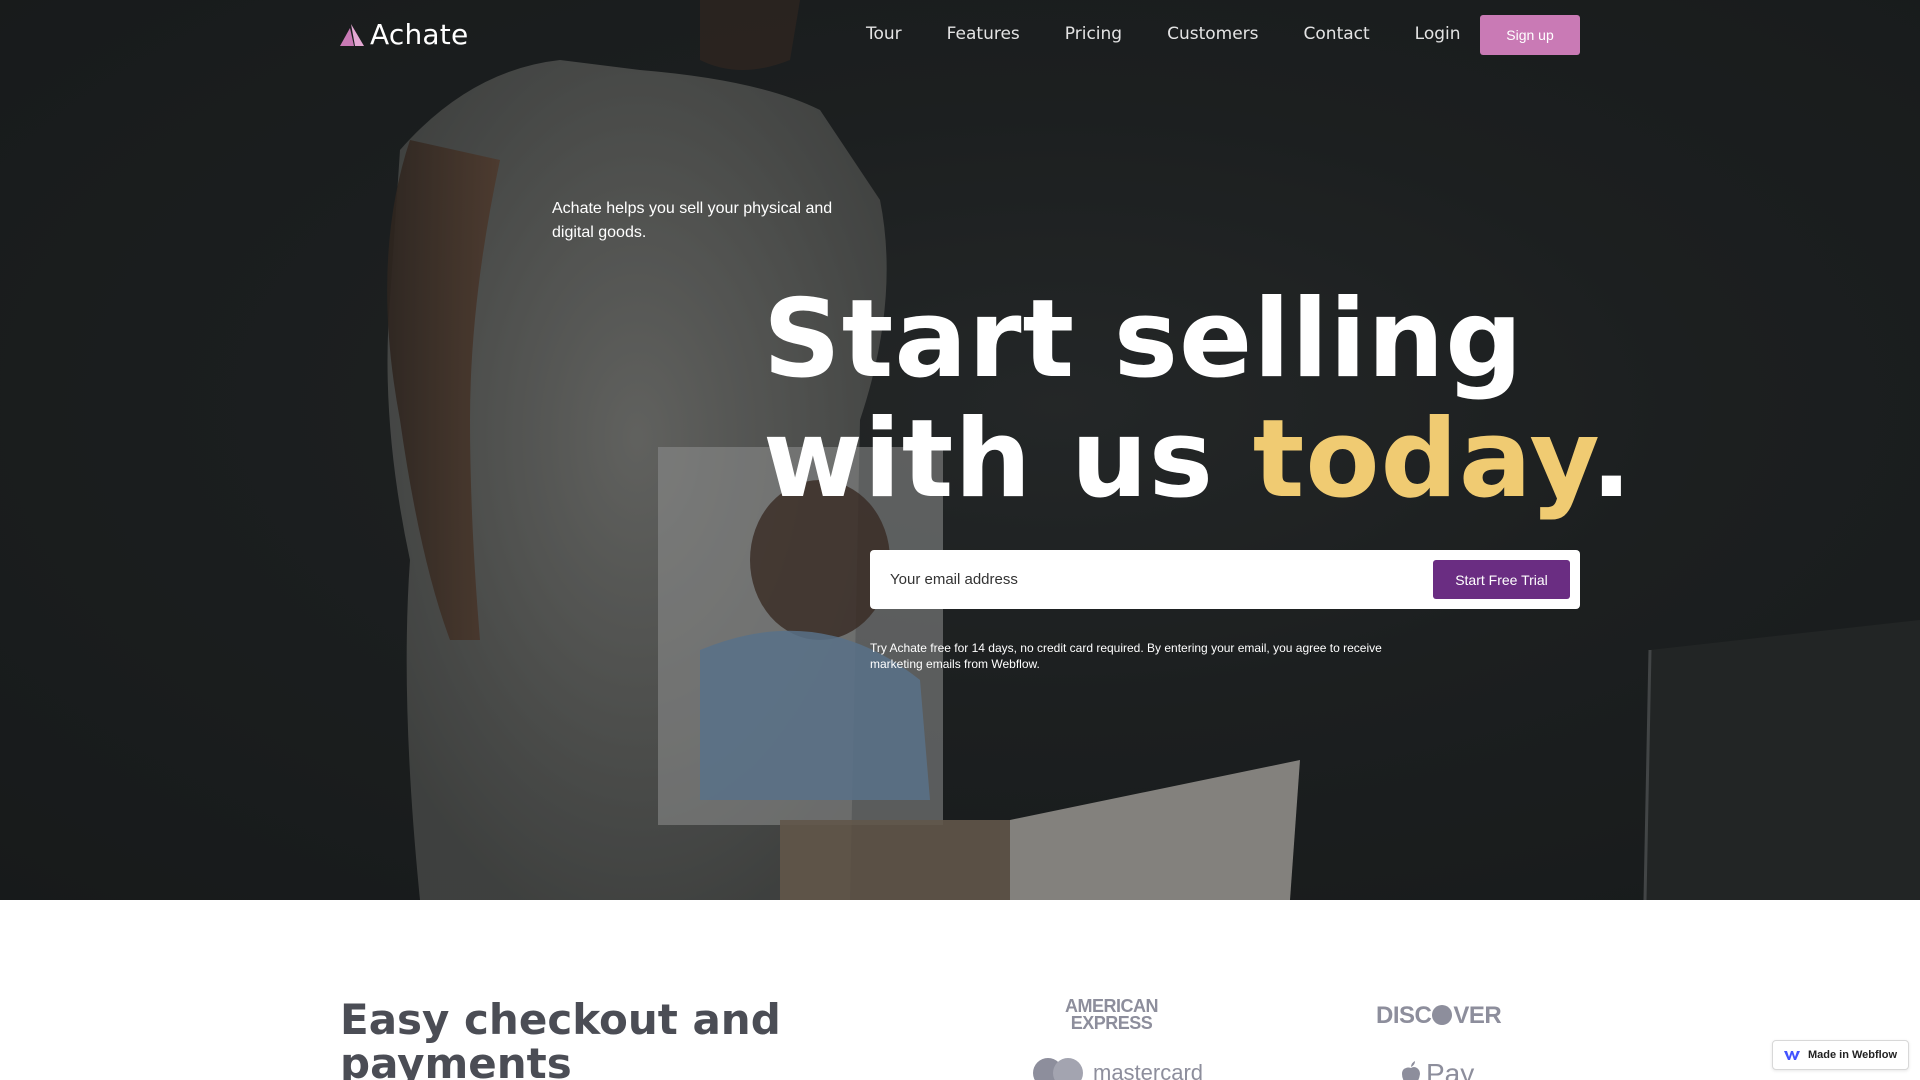 This screenshot has height=1080, width=1920. I want to click on brand-logo: Achate, so click(404, 34).